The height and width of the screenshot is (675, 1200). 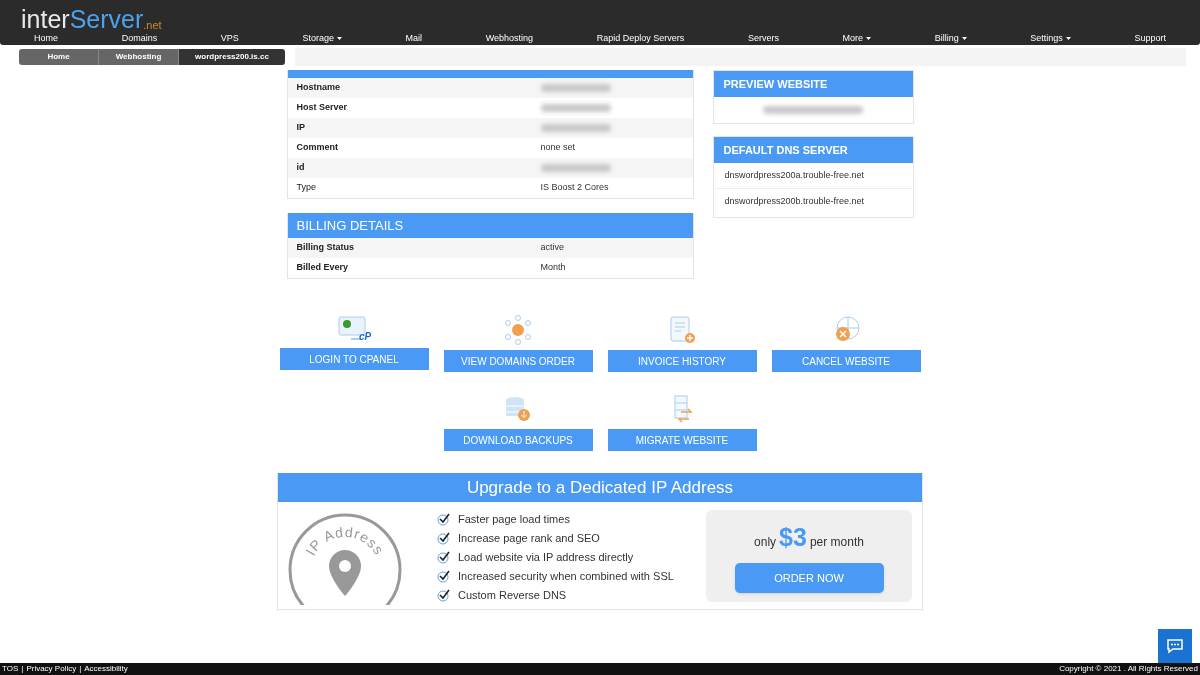 What do you see at coordinates (813, 150) in the screenshot?
I see `card-title: DEFAULT DNS SERVER` at bounding box center [813, 150].